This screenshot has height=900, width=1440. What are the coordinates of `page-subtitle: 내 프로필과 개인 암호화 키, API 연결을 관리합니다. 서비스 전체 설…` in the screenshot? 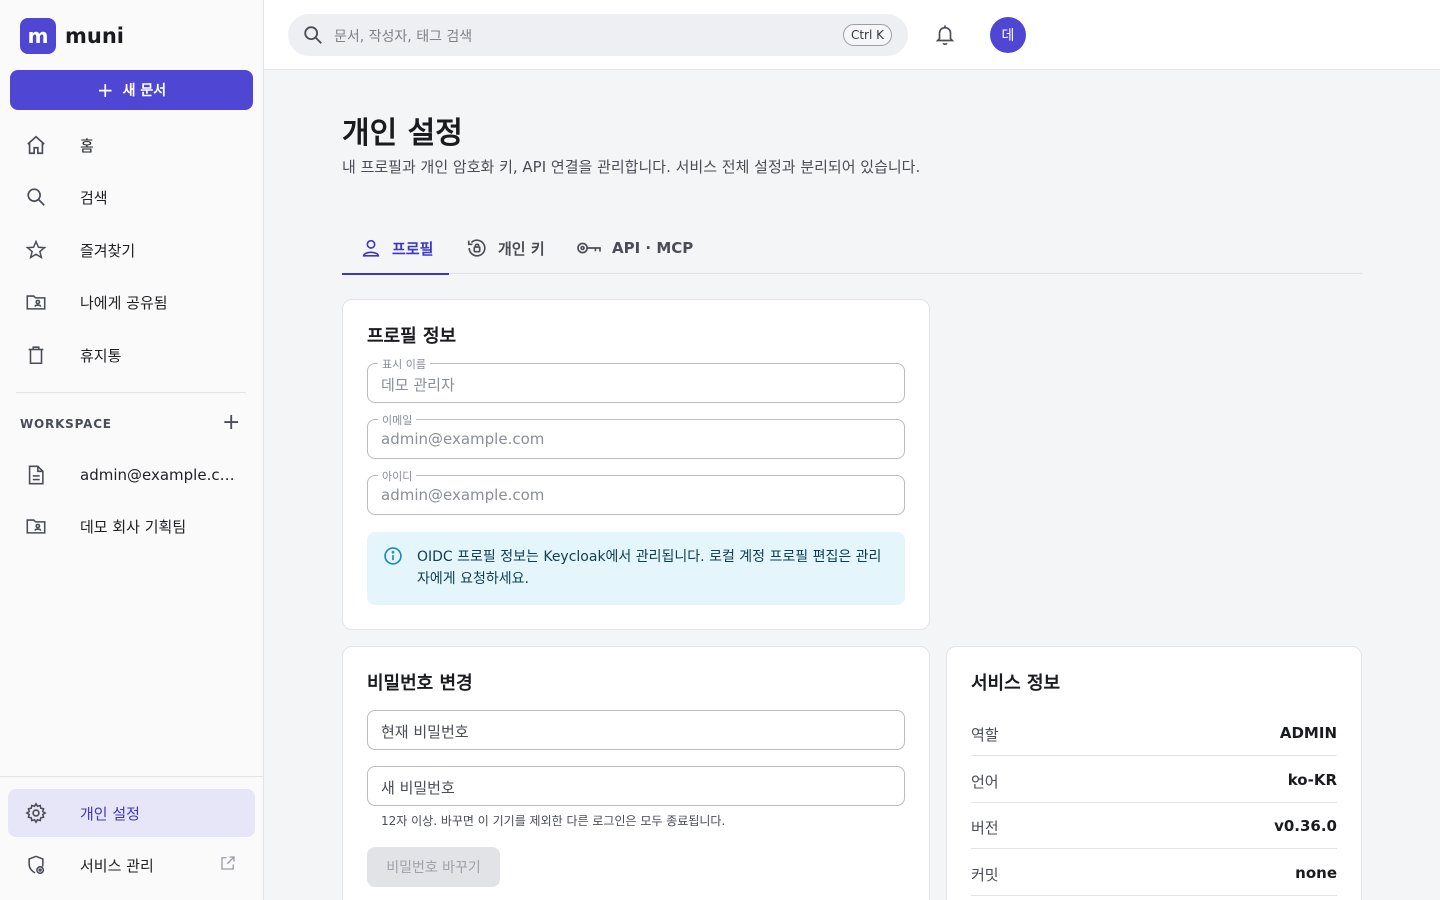 It's located at (631, 167).